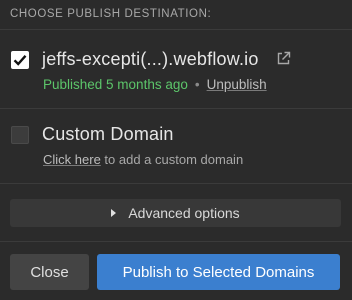  Describe the element at coordinates (176, 29) in the screenshot. I see `header-divider` at that location.